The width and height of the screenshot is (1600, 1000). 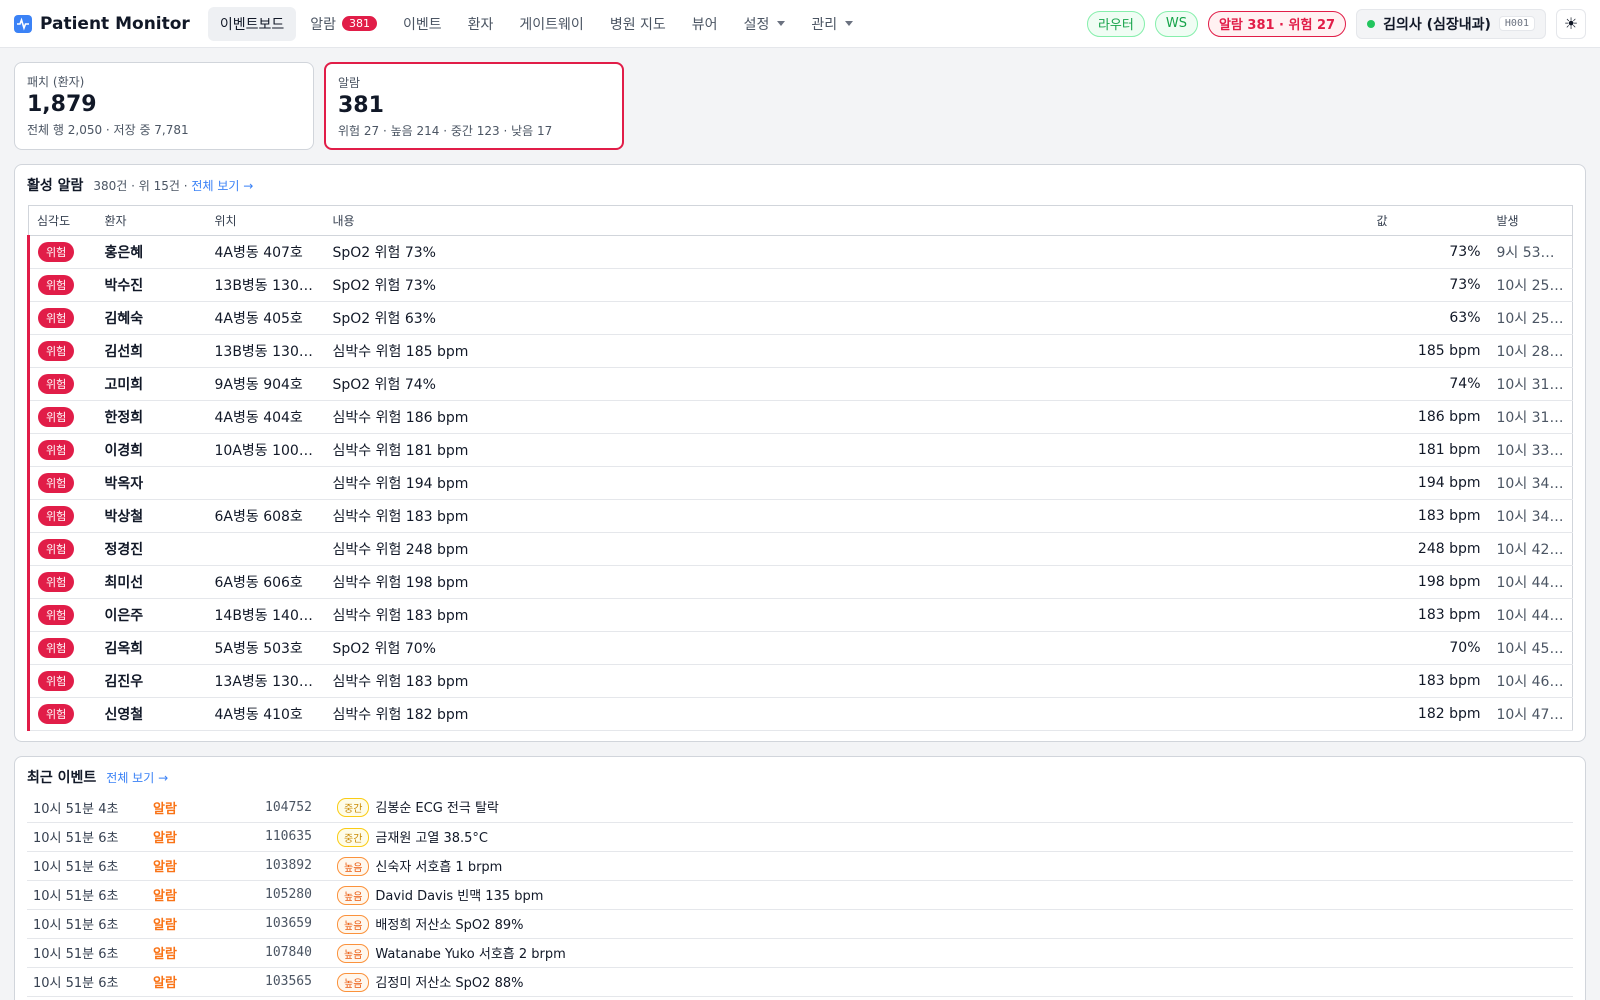 What do you see at coordinates (151, 285) in the screenshot?
I see `patient-name: 박수진` at bounding box center [151, 285].